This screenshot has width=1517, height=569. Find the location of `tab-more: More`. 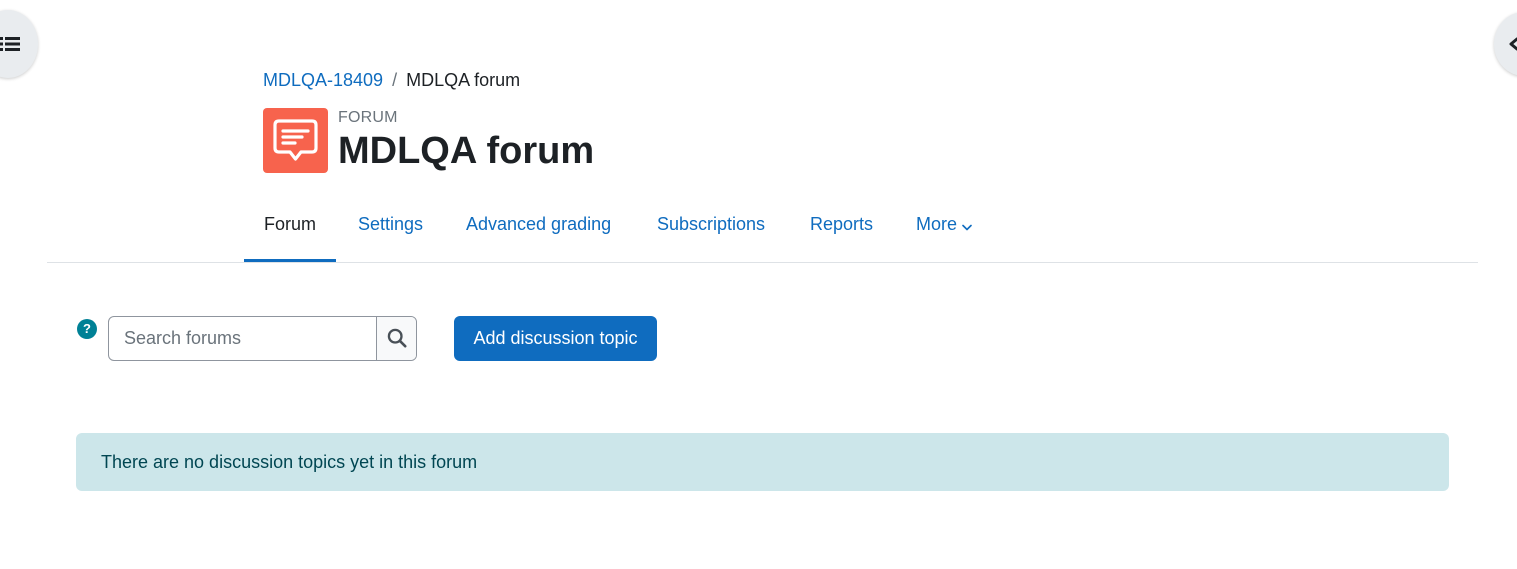

tab-more: More is located at coordinates (944, 230).